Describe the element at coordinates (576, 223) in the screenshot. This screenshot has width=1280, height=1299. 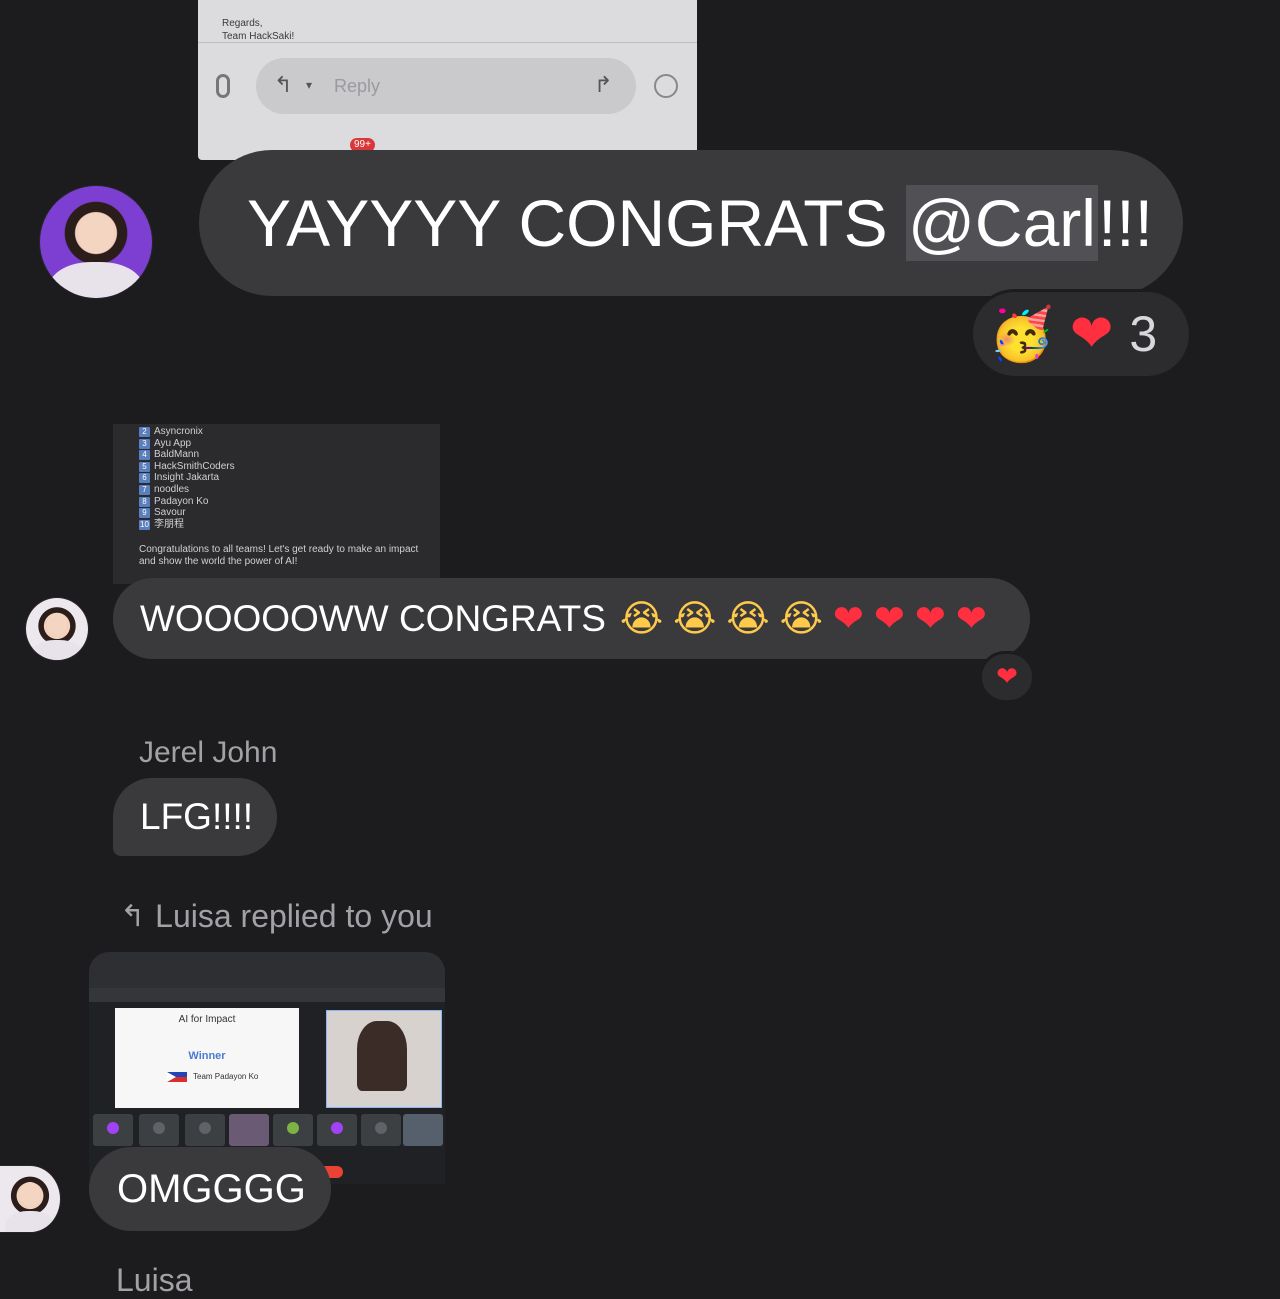
I see `message-text: YAYYYY CONGRATS` at that location.